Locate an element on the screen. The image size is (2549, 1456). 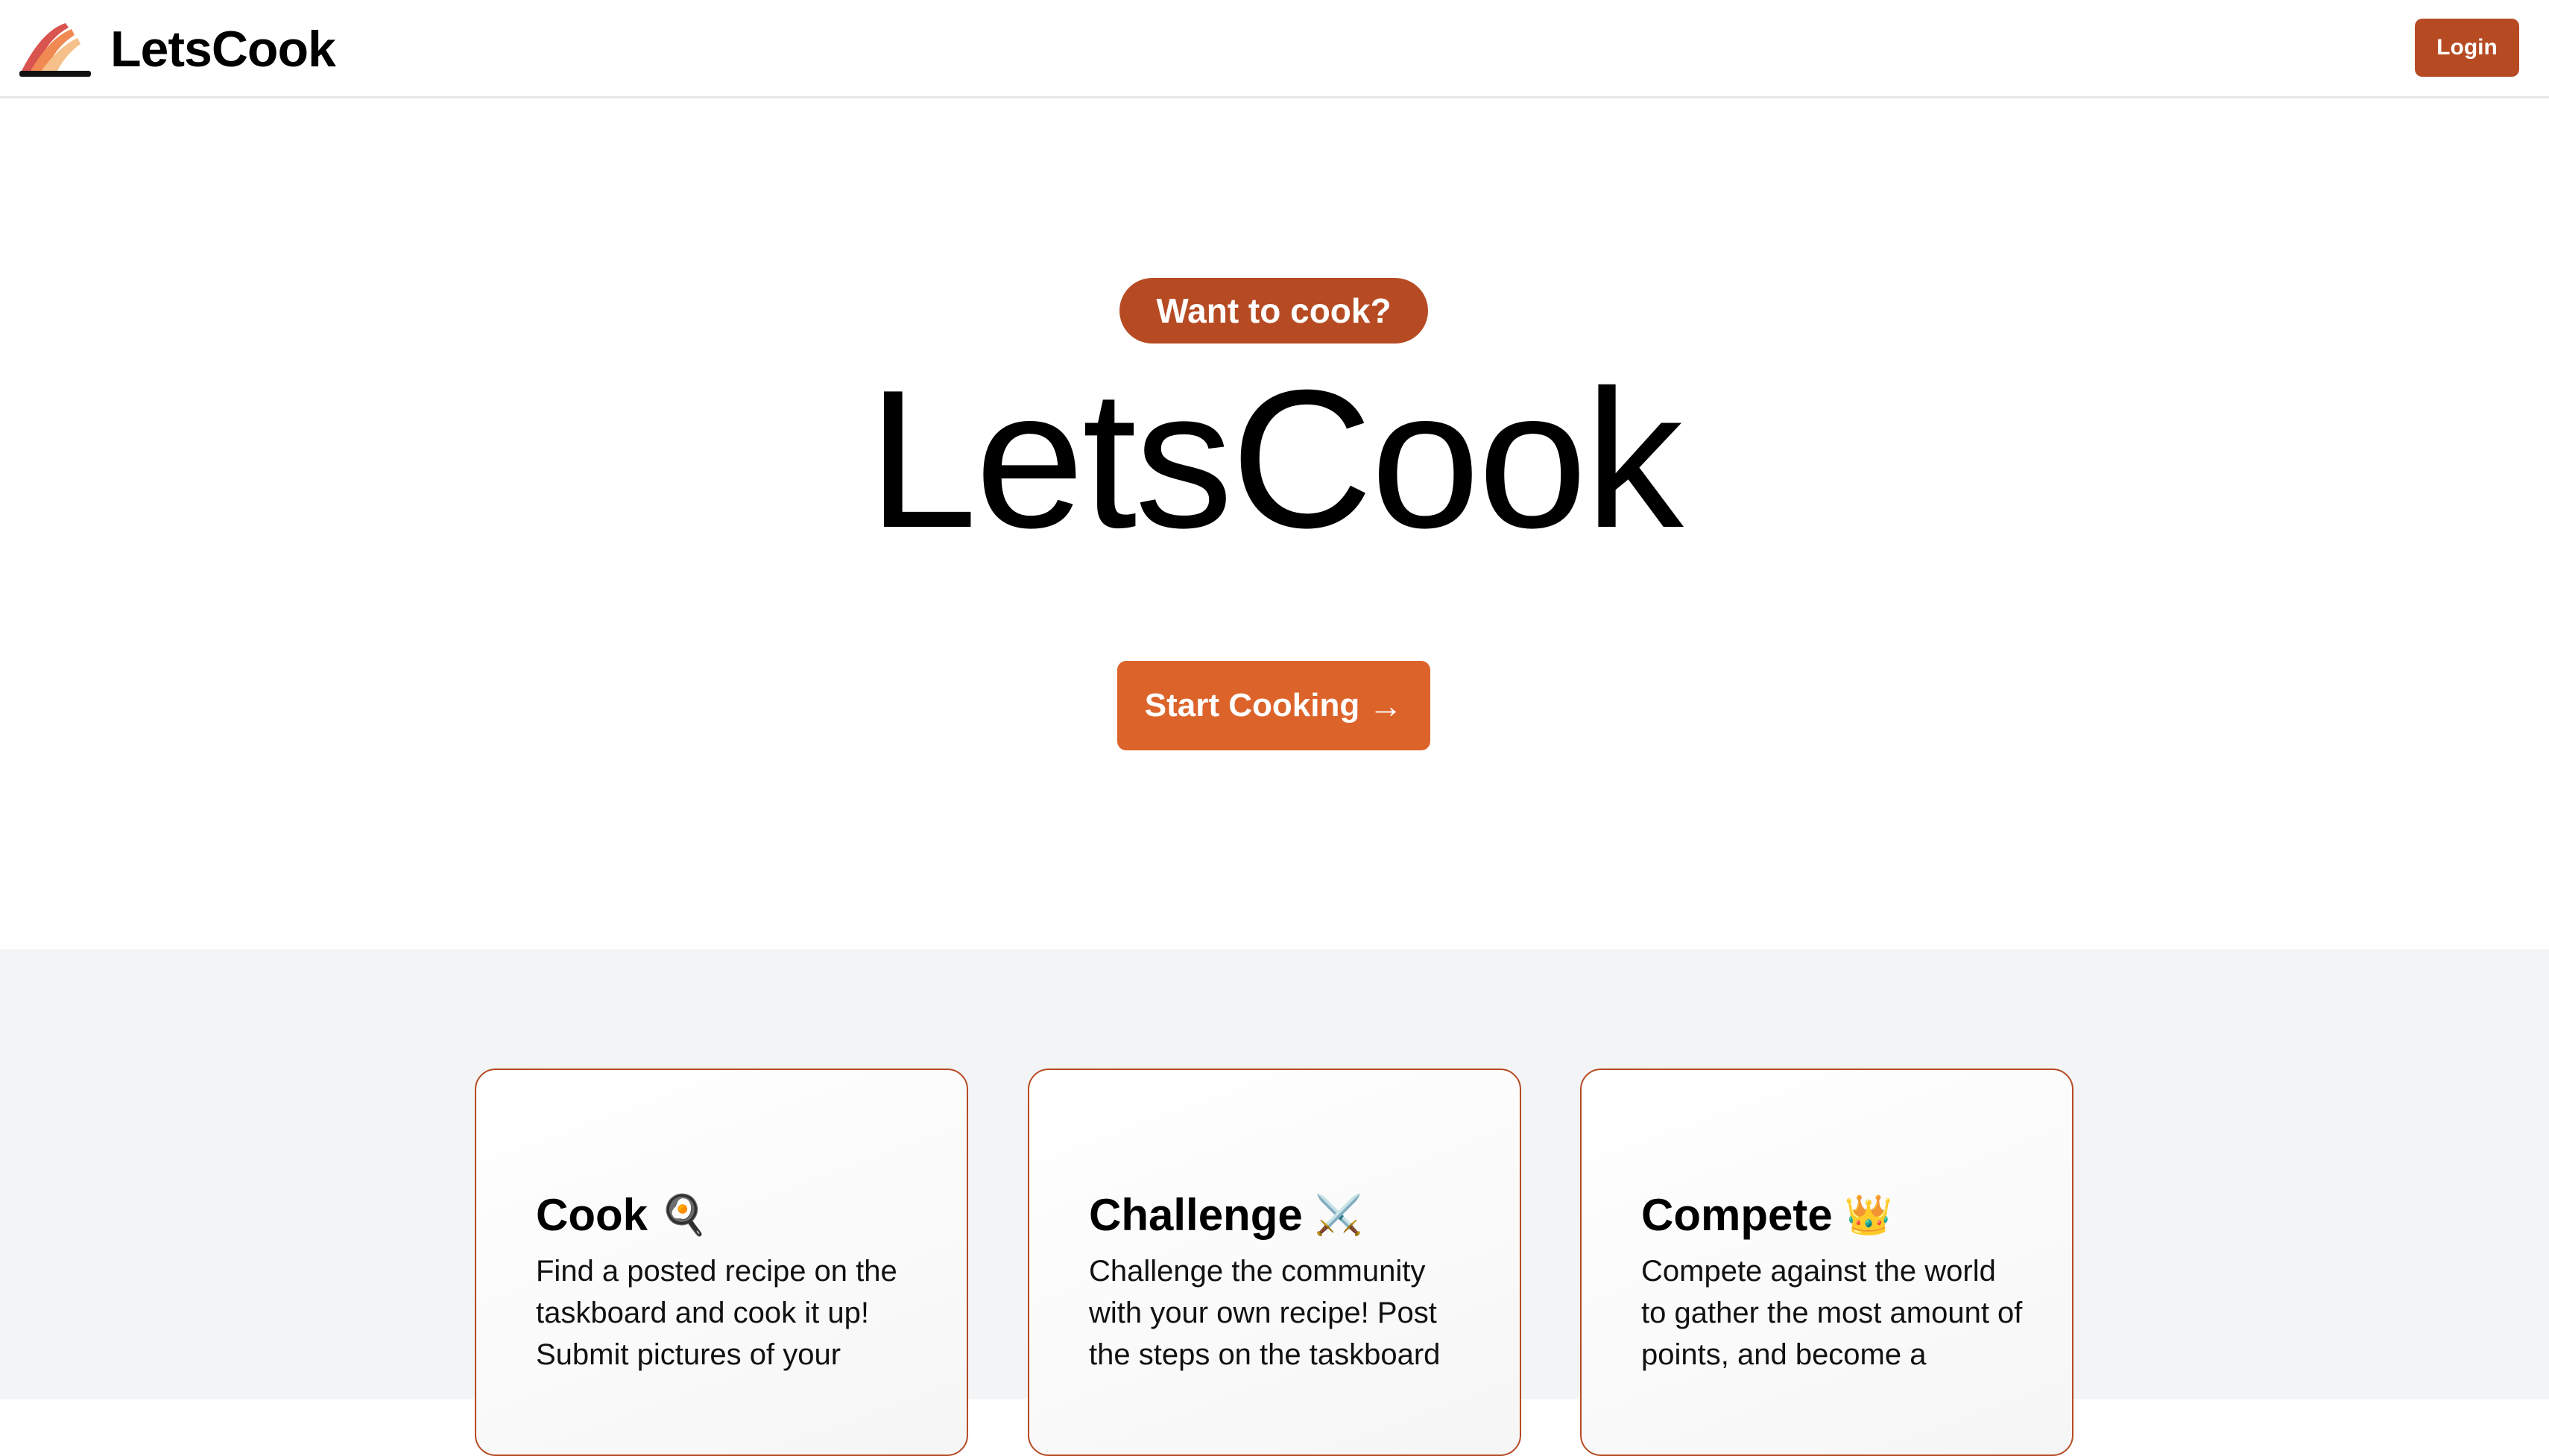
feature-title-text: Compete is located at coordinates (1737, 1215).